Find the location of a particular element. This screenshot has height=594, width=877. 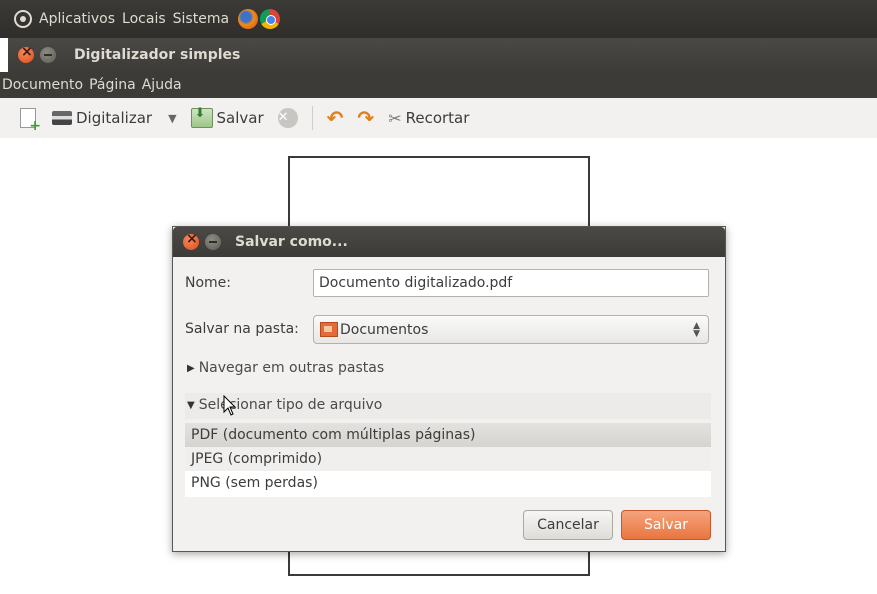

expander-expanded-icon: ▼ is located at coordinates (191, 405).